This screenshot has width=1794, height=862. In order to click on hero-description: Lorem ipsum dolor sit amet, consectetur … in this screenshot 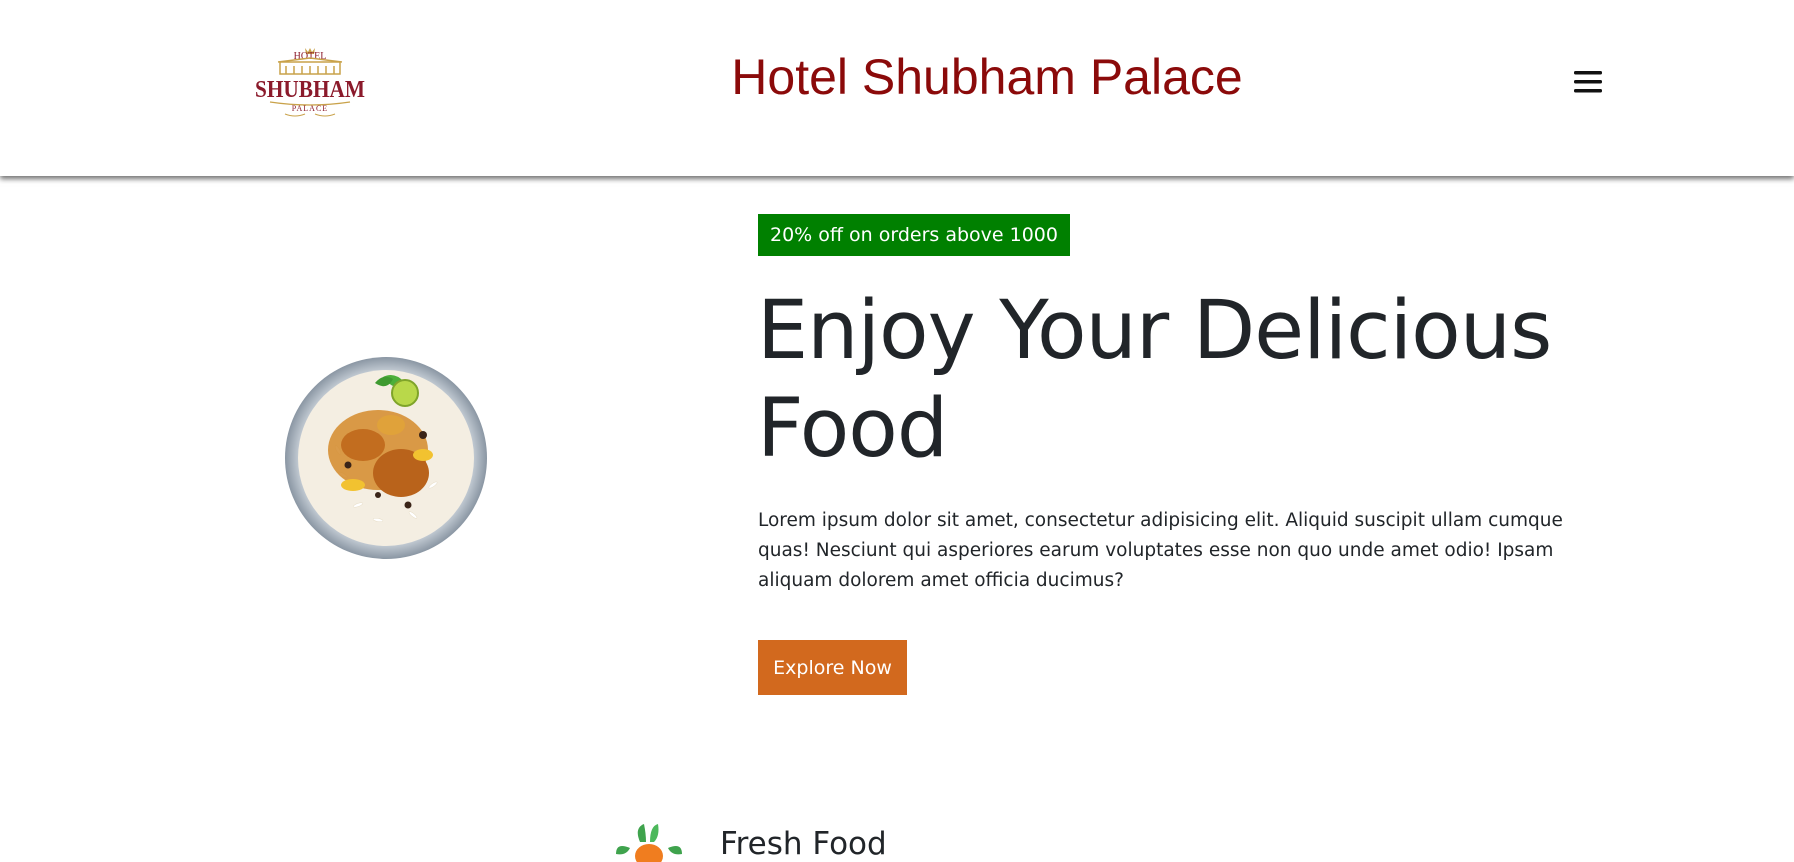, I will do `click(1160, 550)`.